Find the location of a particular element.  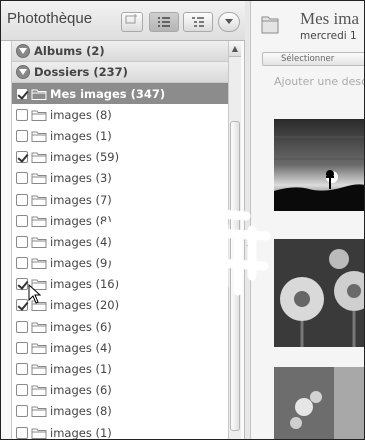

folder-item: images (20) is located at coordinates (120, 305).